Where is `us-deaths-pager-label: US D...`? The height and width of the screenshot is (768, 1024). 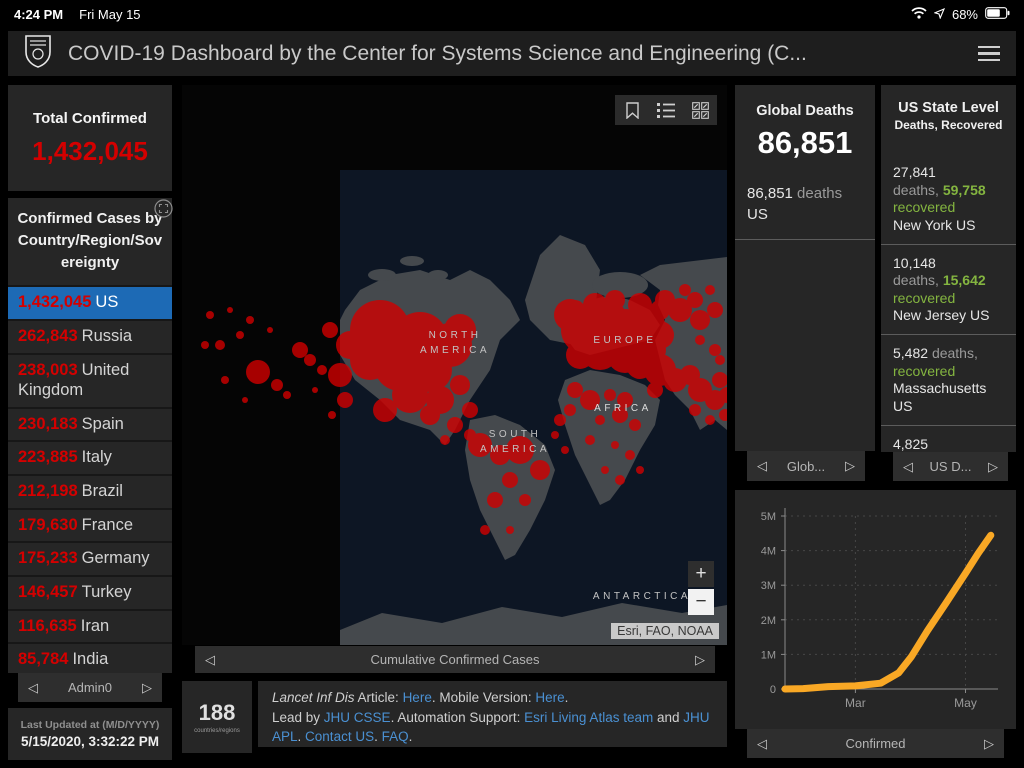
us-deaths-pager-label: US D... is located at coordinates (950, 466).